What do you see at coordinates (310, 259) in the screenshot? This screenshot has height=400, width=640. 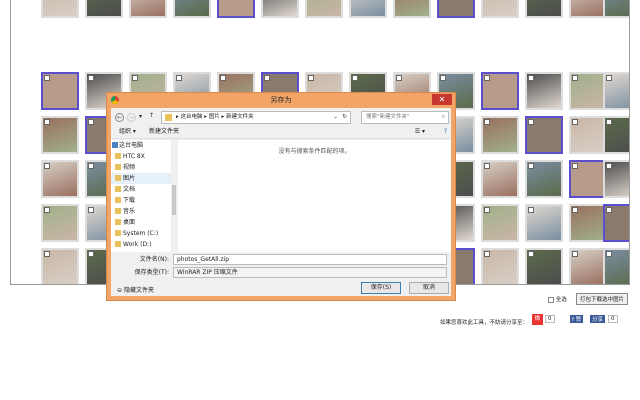 I see `filename-input: photos_GetAll.zip` at bounding box center [310, 259].